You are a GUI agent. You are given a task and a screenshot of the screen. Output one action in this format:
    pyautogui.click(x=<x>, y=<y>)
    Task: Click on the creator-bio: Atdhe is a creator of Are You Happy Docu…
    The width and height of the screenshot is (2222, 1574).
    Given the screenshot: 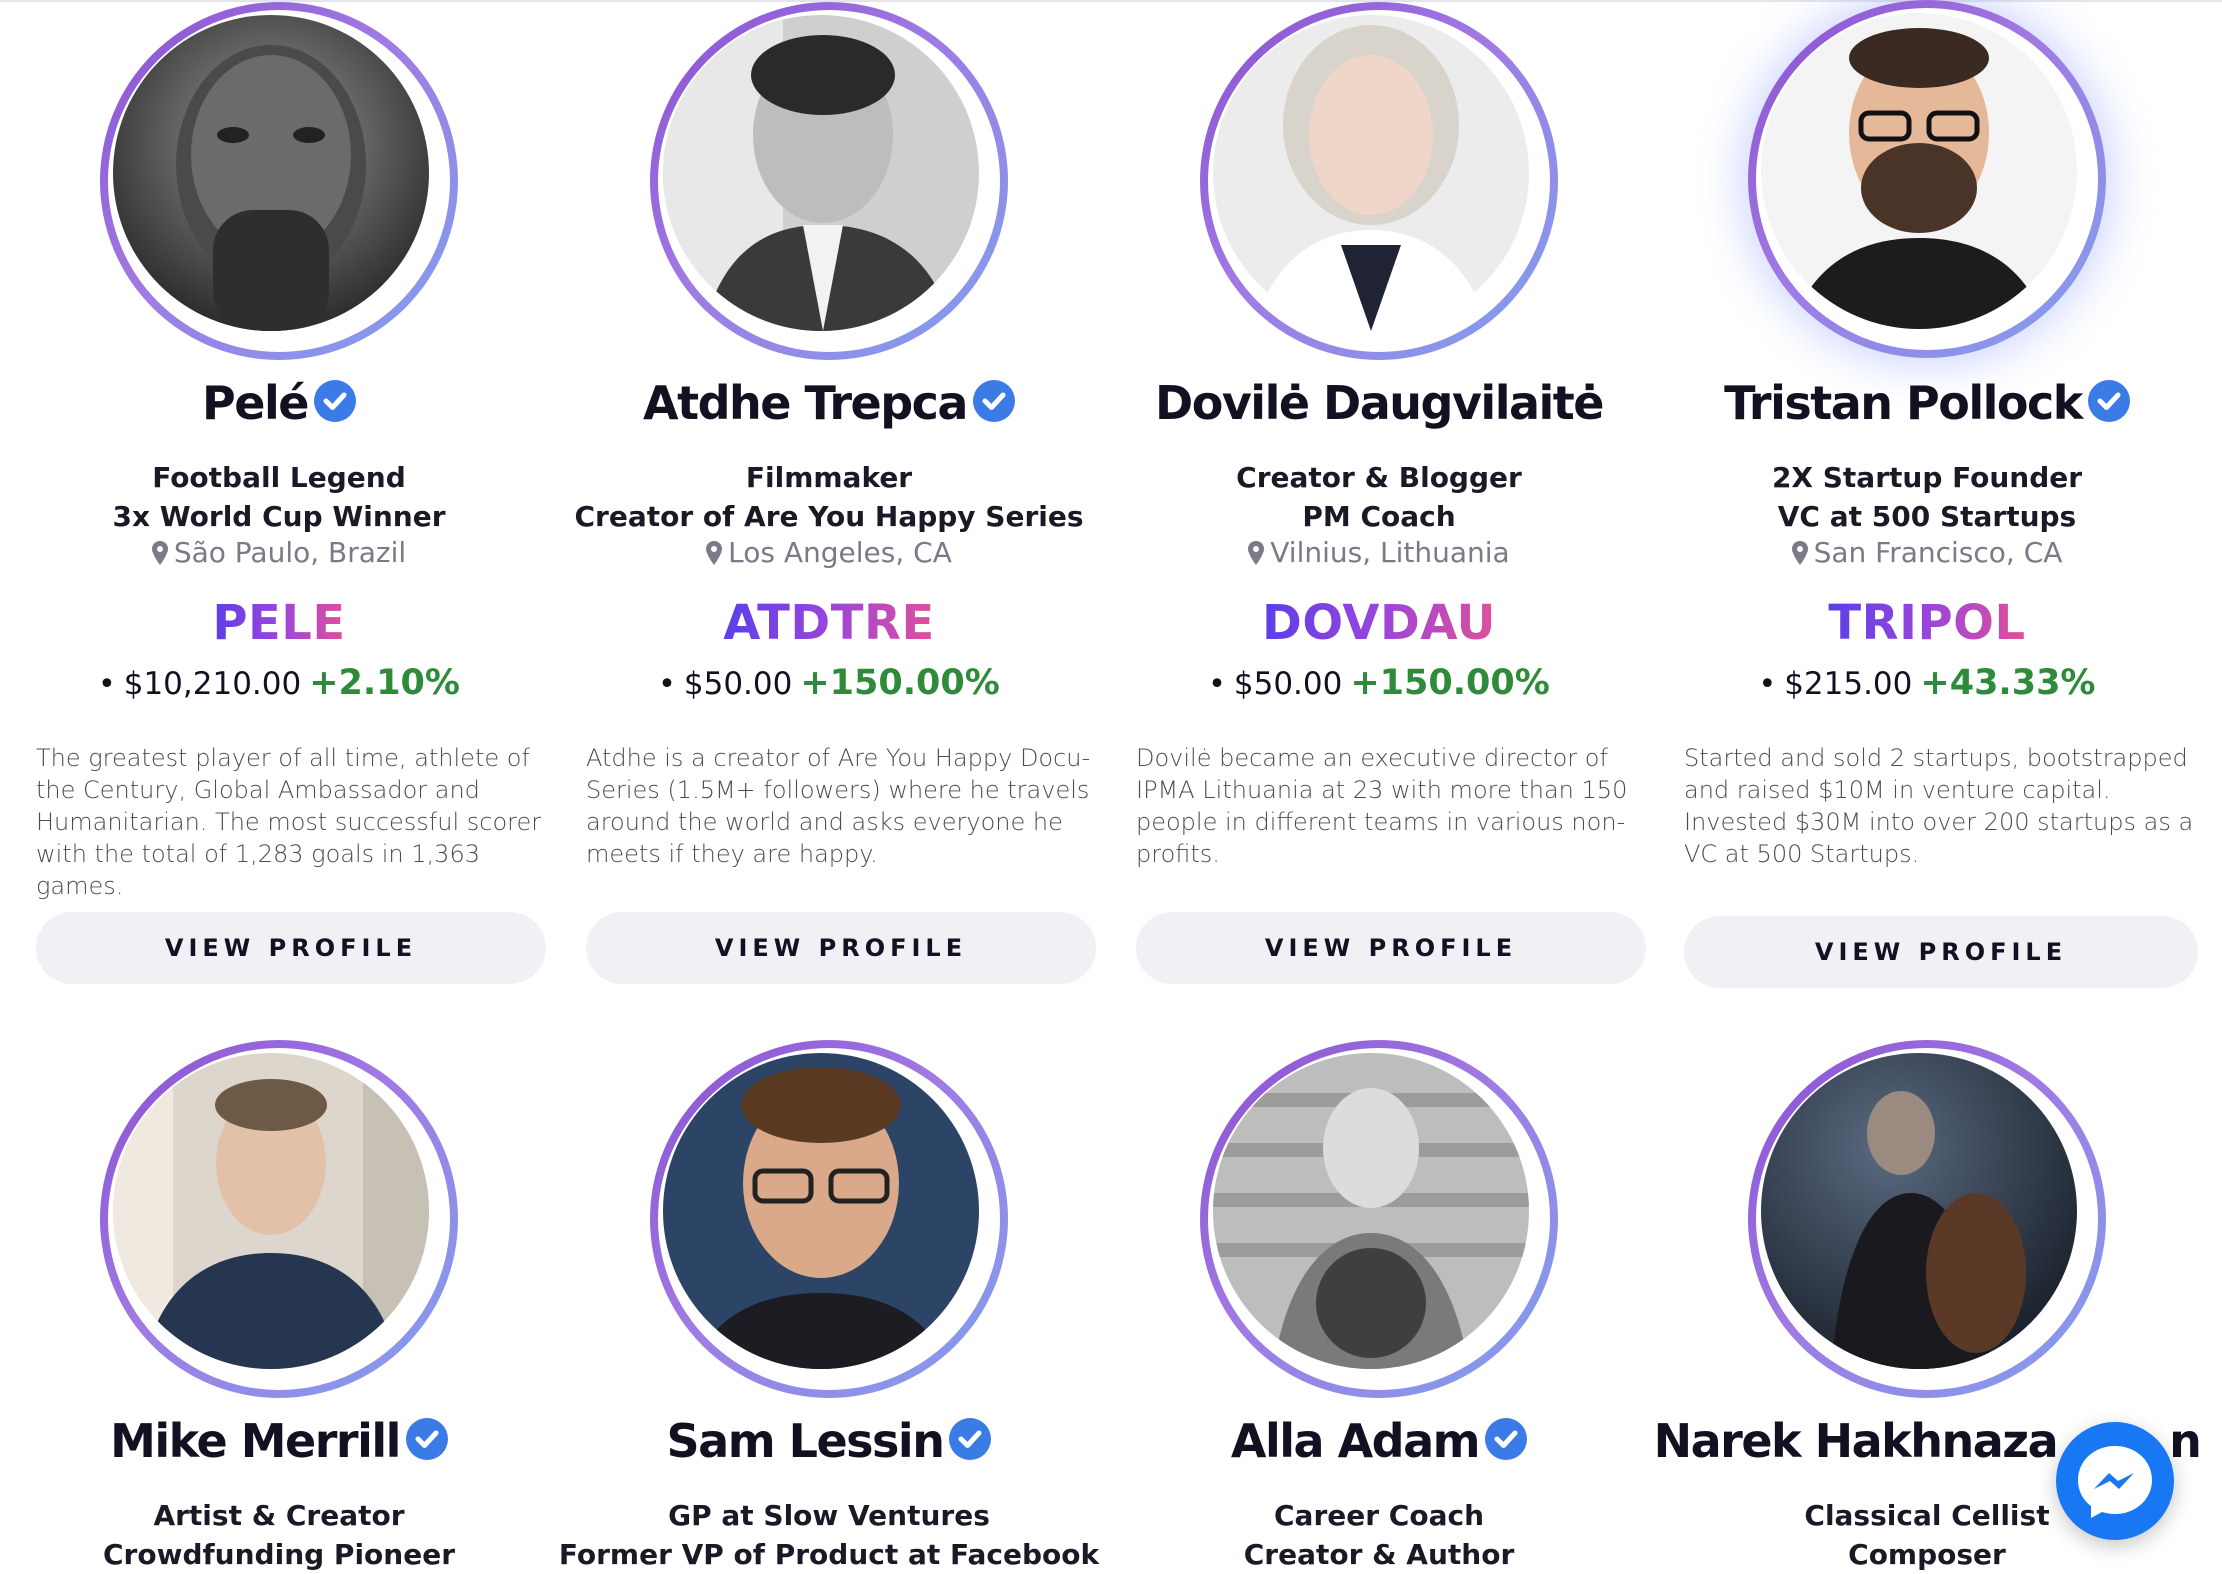 What is the action you would take?
    pyautogui.click(x=838, y=806)
    